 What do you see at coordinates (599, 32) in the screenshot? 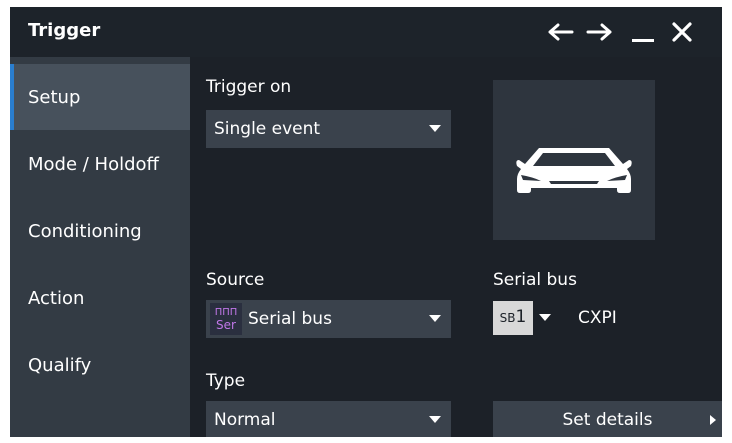
I see `forward-arrow-icon` at bounding box center [599, 32].